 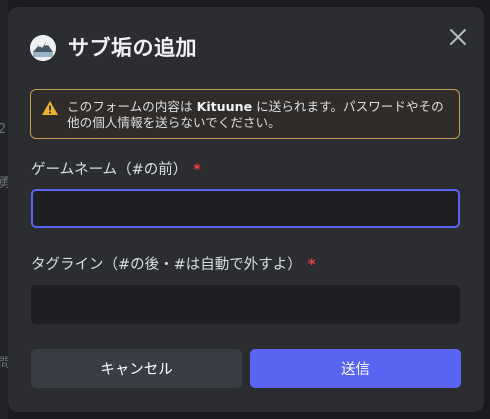 I want to click on game-name-input, so click(x=245, y=208).